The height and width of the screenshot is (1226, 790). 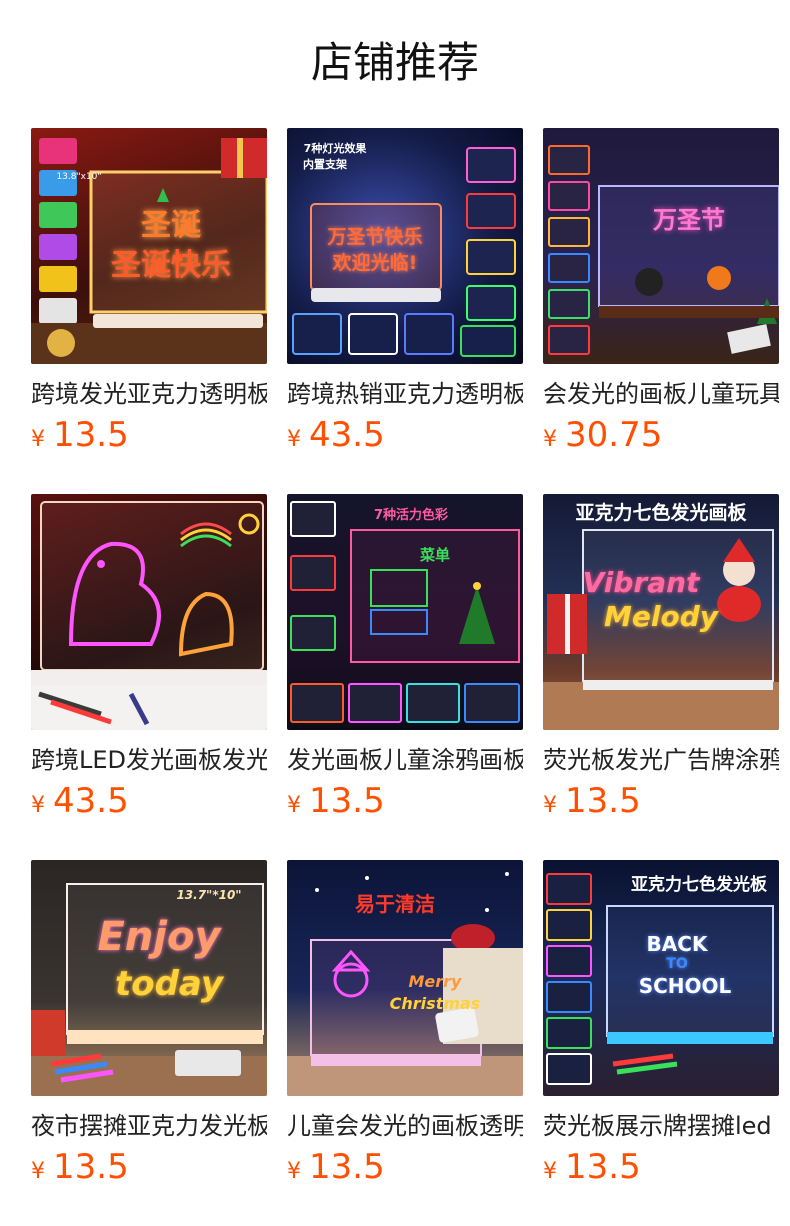 I want to click on image-text-main: Vibrant, so click(x=641, y=582).